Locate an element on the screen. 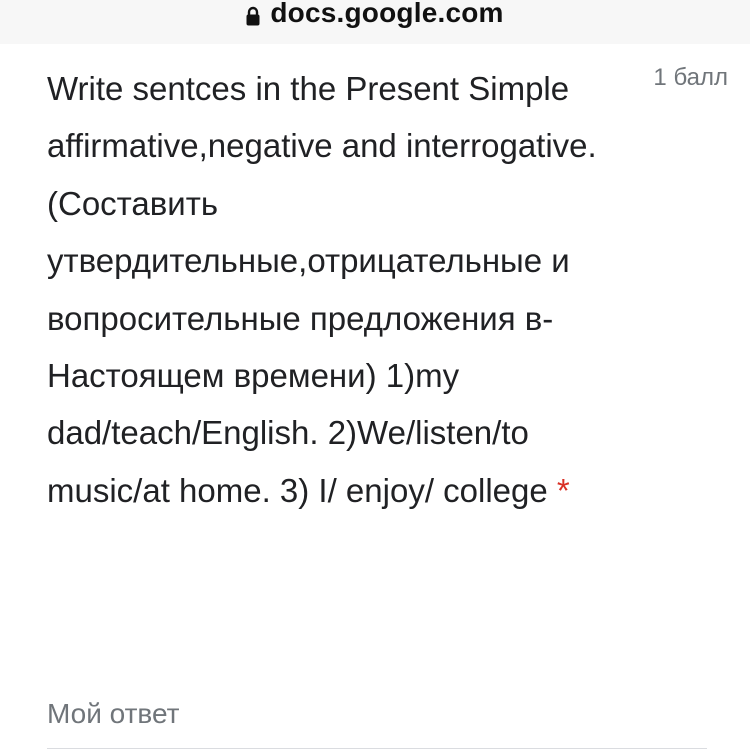  answer-input: Мой ответ is located at coordinates (377, 722).